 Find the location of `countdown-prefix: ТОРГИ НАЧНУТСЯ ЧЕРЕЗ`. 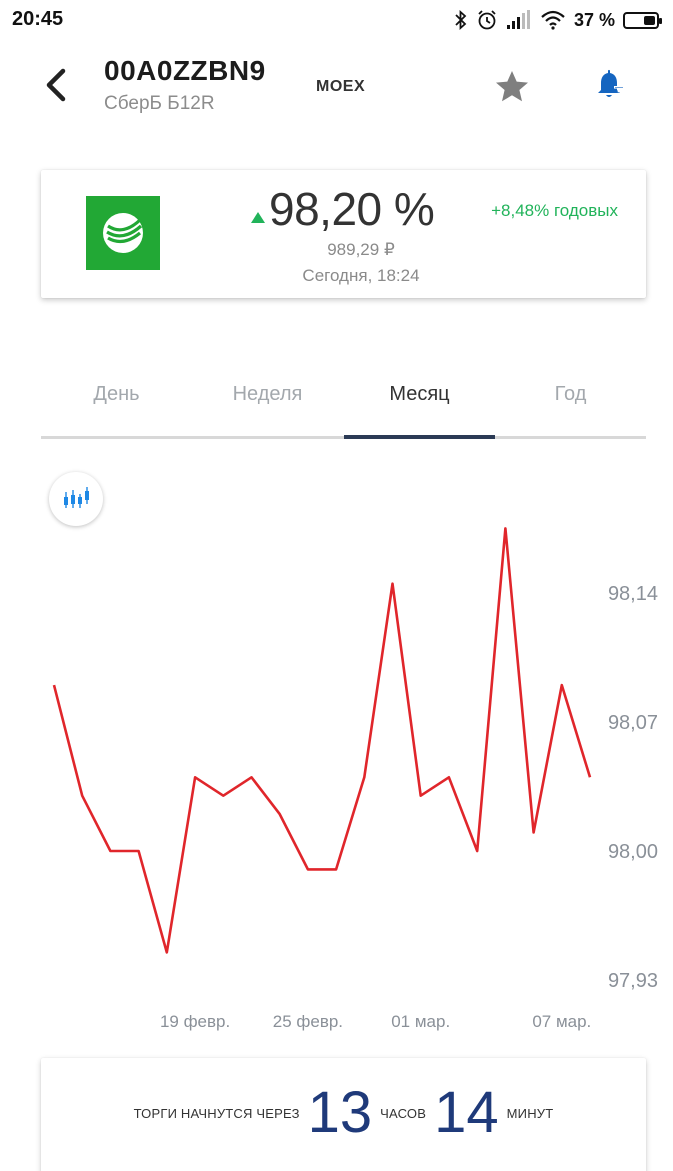

countdown-prefix: ТОРГИ НАЧНУТСЯ ЧЕРЕЗ is located at coordinates (216, 1113).